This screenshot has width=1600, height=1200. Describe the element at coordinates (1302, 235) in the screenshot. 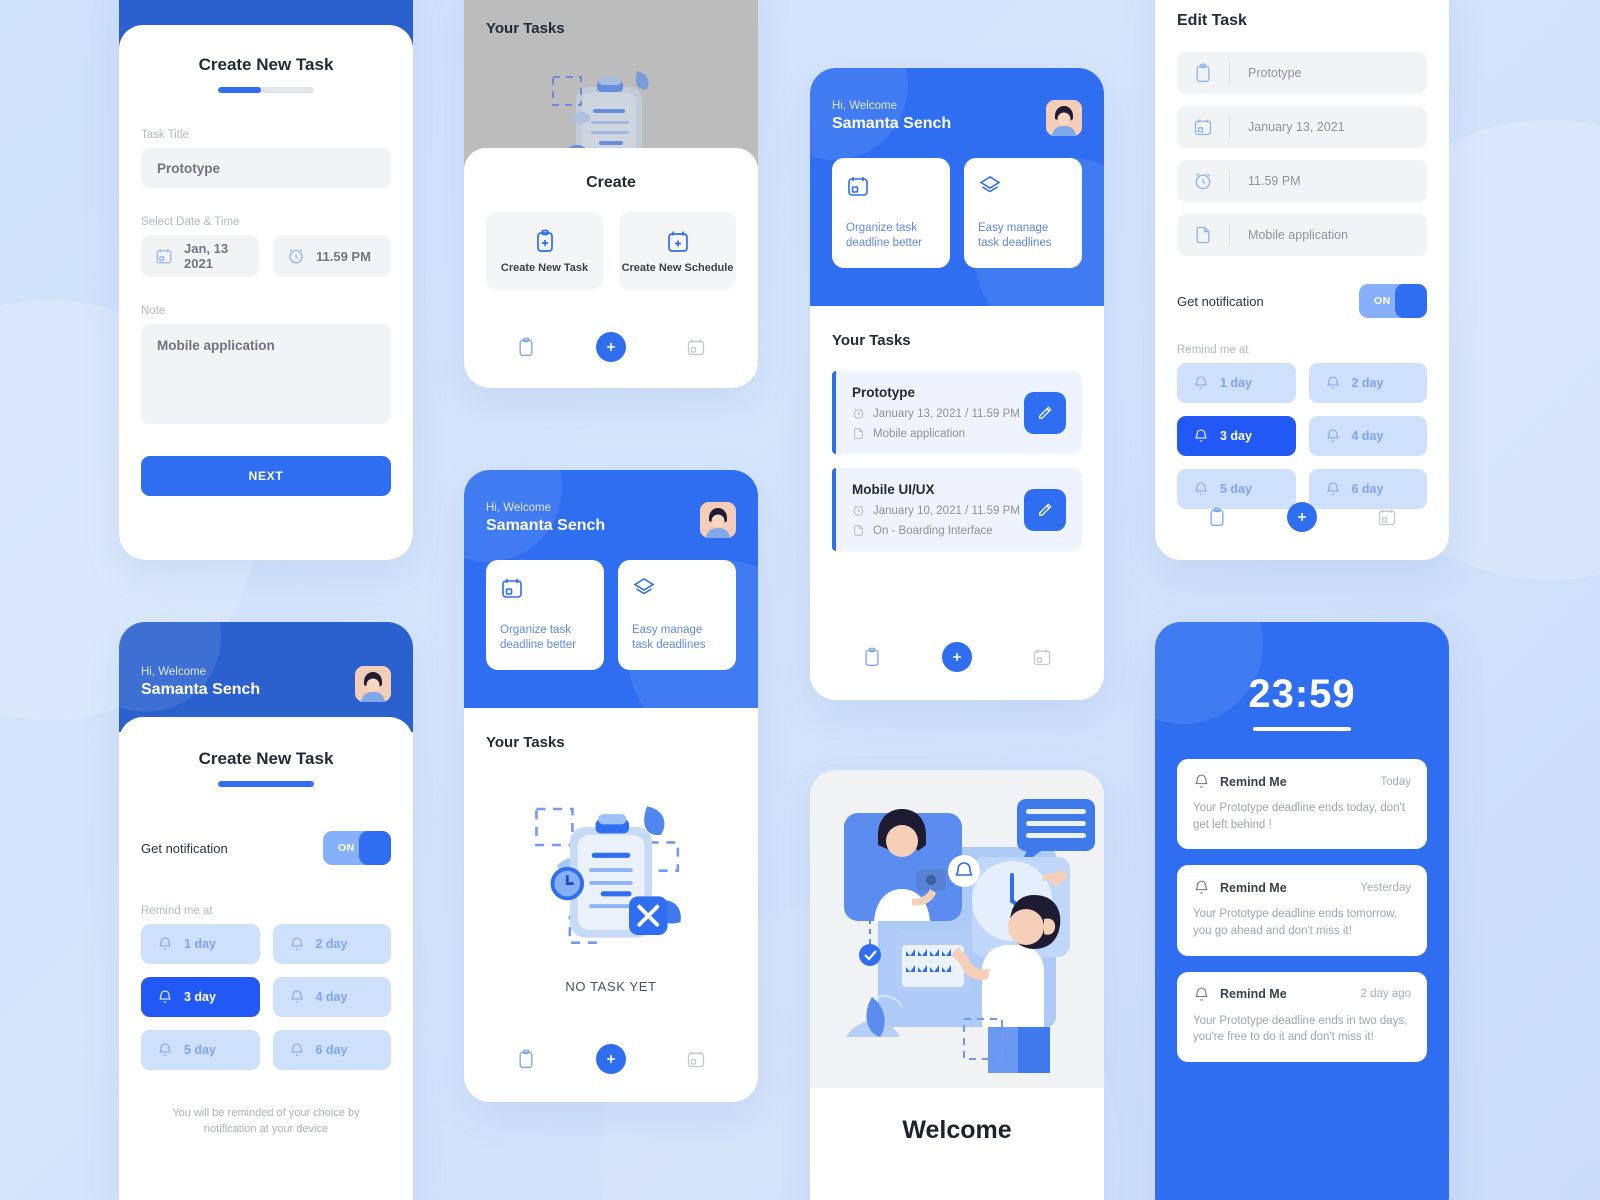

I see `edit-field-note: Mobile application` at that location.